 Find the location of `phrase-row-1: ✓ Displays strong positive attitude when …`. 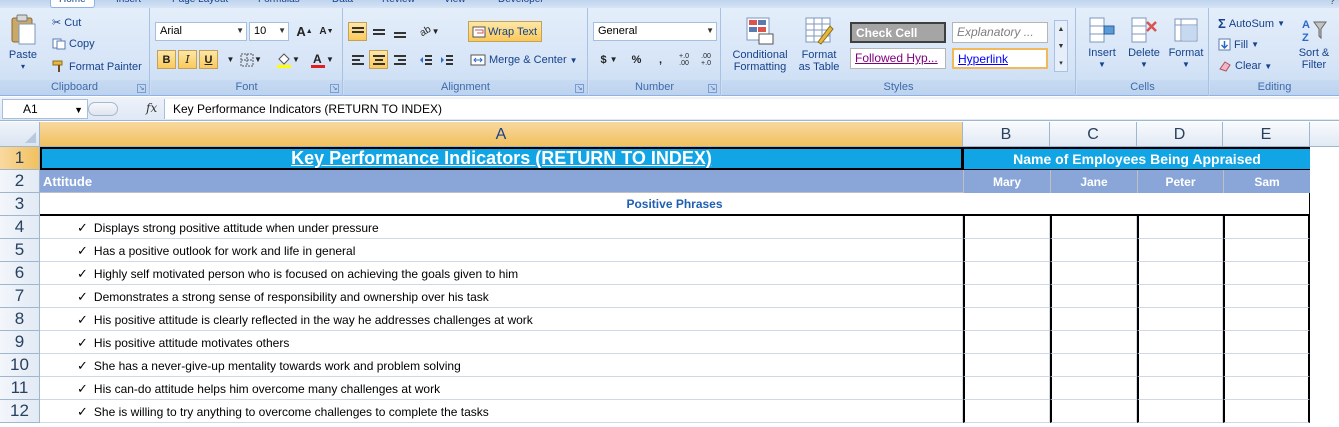

phrase-row-1: ✓ Displays strong positive attitude when … is located at coordinates (501, 227).